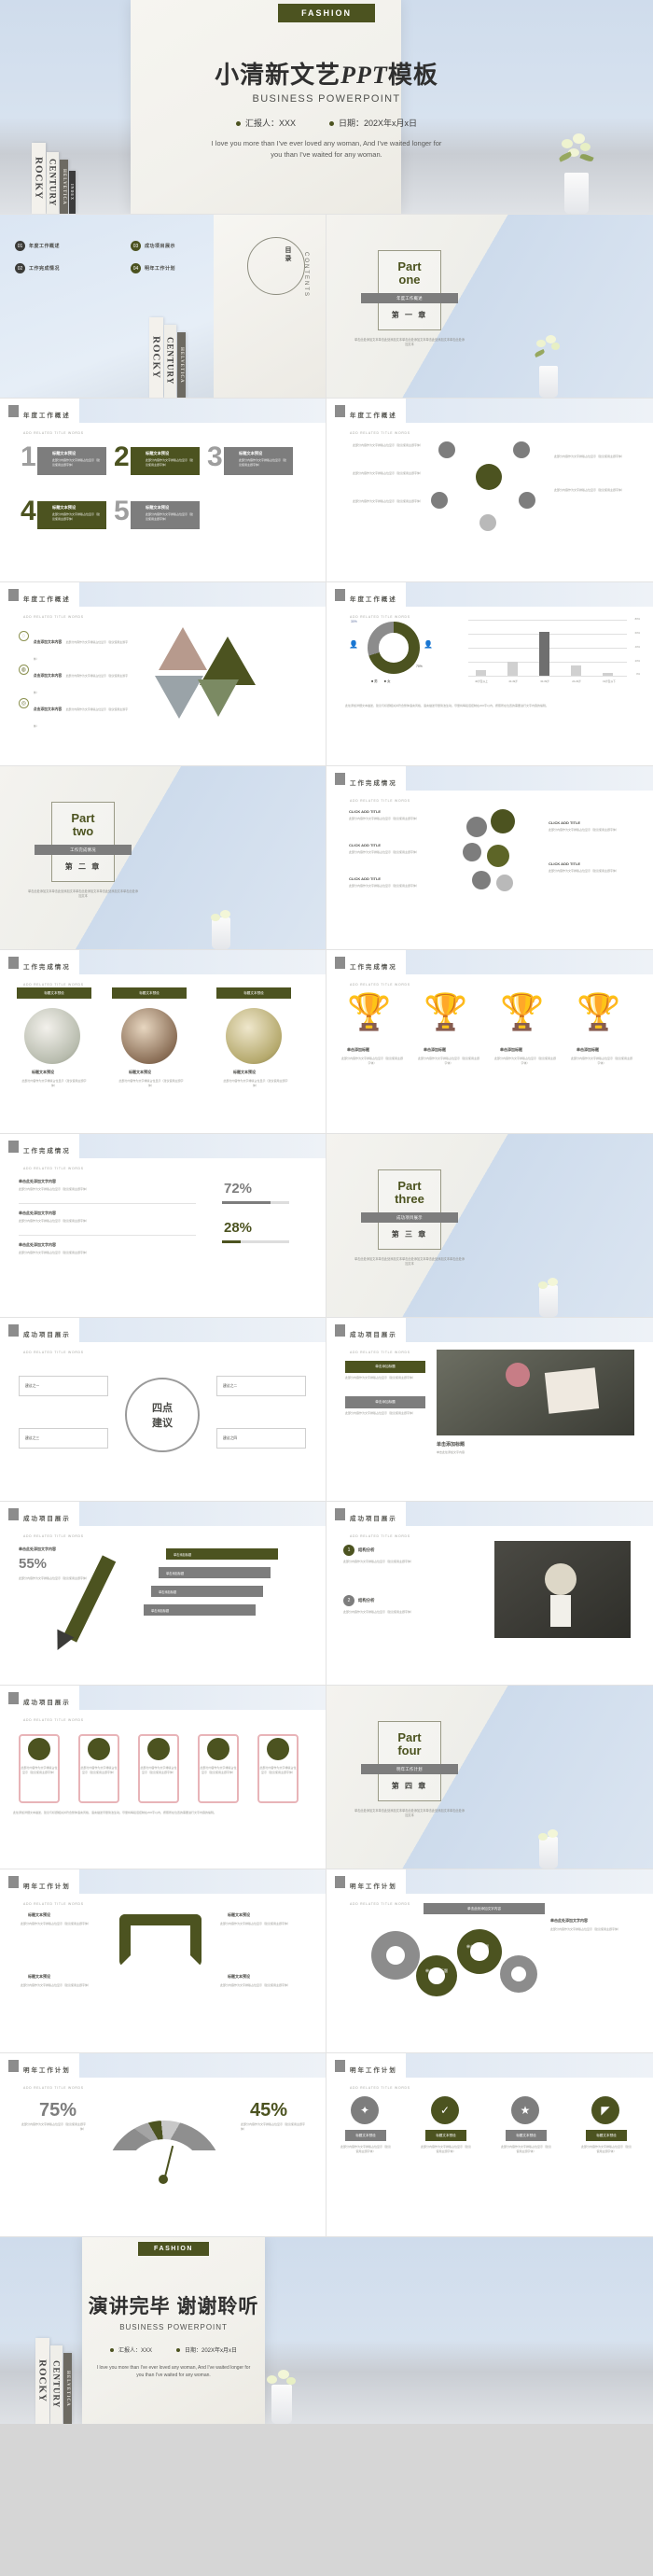  What do you see at coordinates (162, 1423) in the screenshot?
I see `advice-center-line2: 建议` at bounding box center [162, 1423].